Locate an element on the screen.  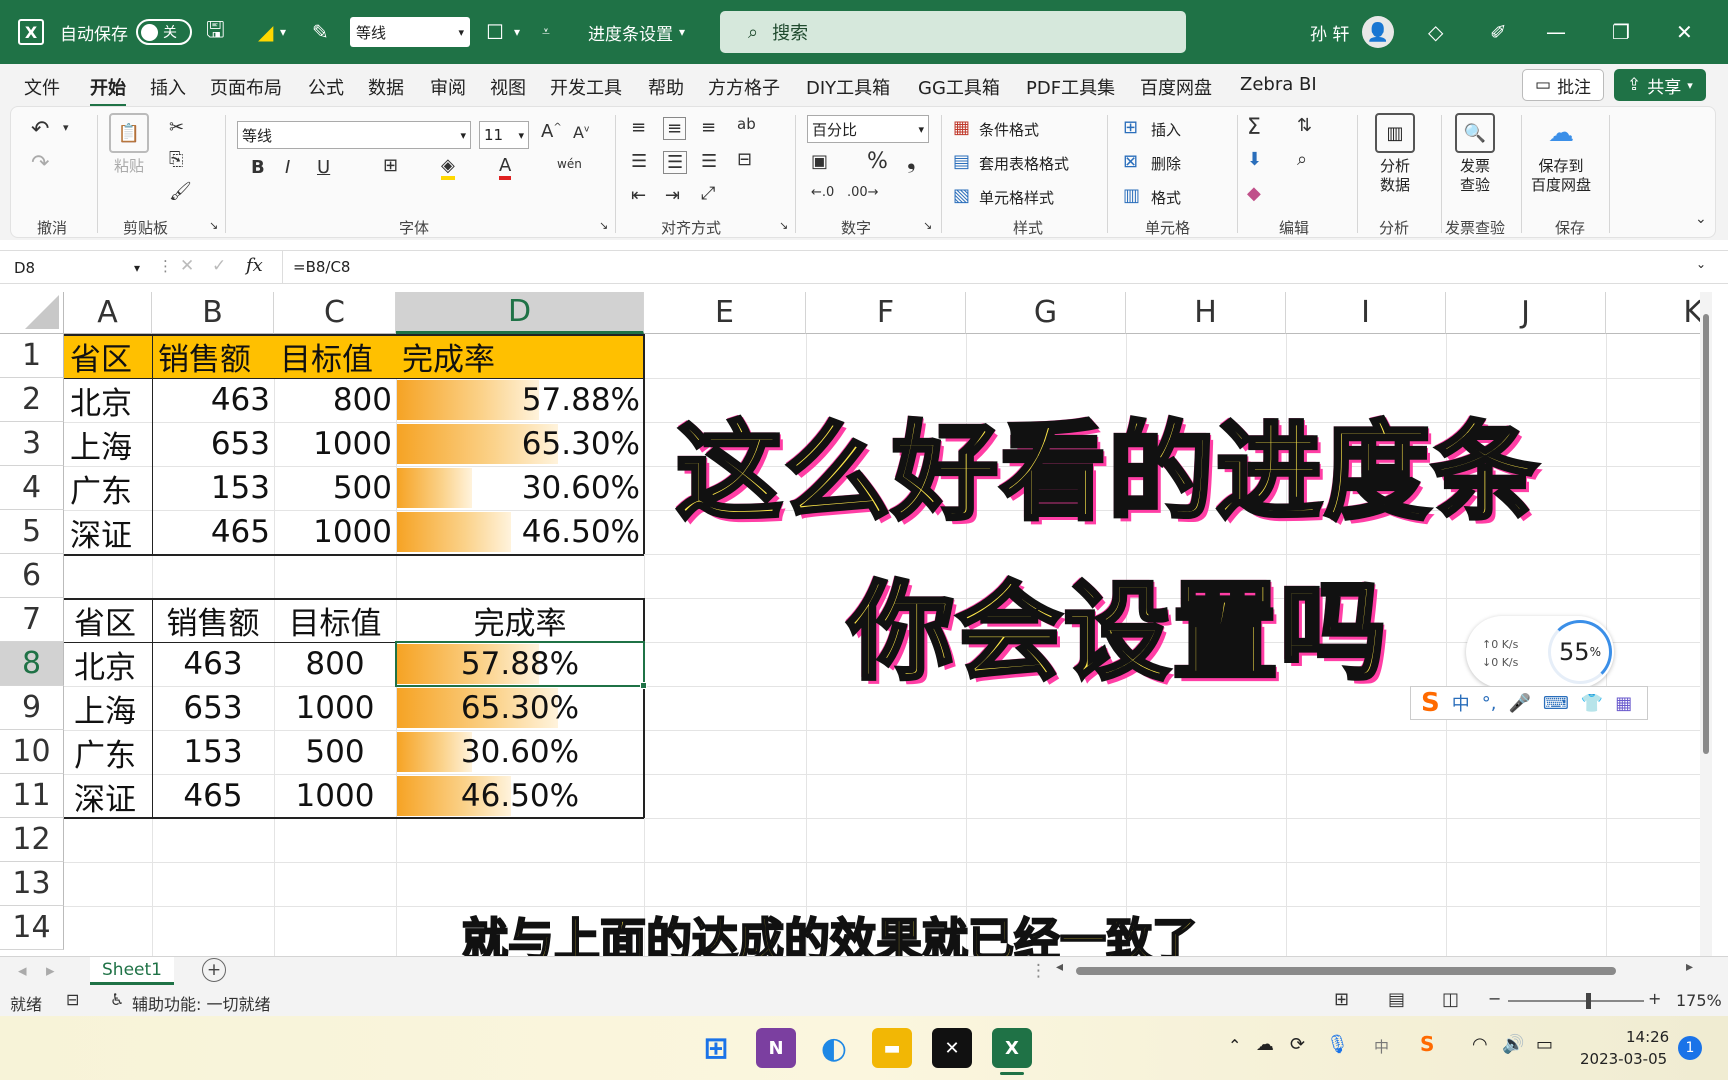
cancel-entry-icon: ✕ is located at coordinates (187, 266).